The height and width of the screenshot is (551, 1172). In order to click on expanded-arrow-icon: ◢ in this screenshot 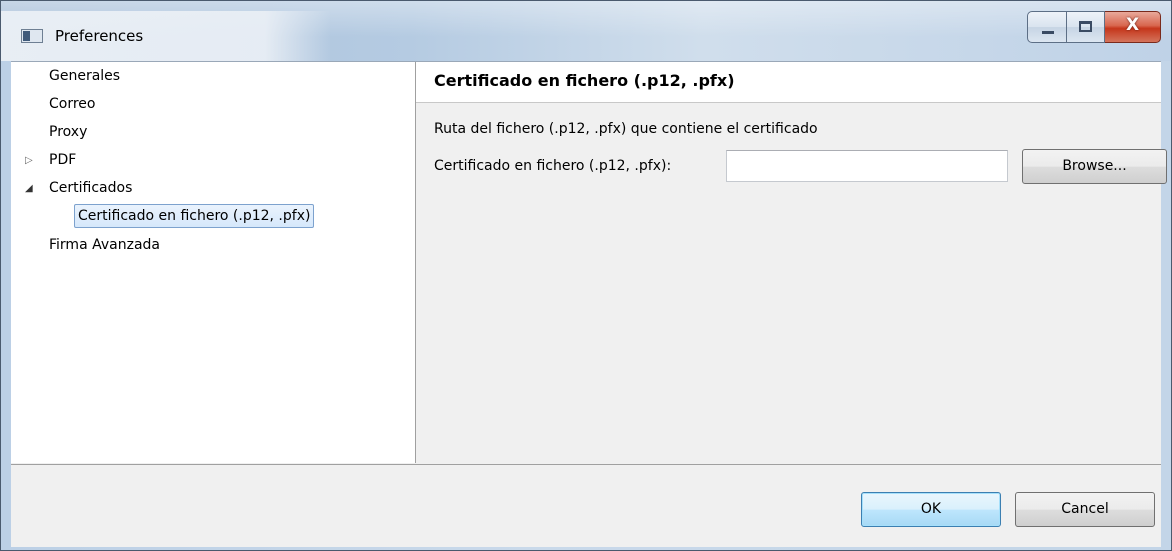, I will do `click(29, 189)`.